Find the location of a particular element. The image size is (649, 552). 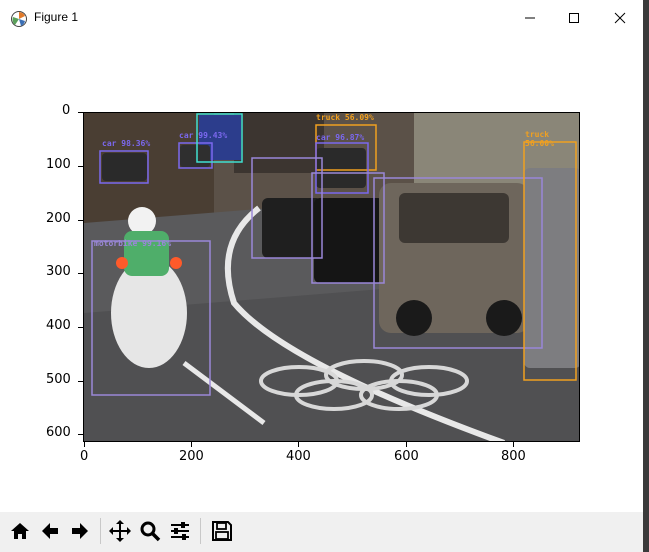

x-tick-label: 0 is located at coordinates (84, 456).